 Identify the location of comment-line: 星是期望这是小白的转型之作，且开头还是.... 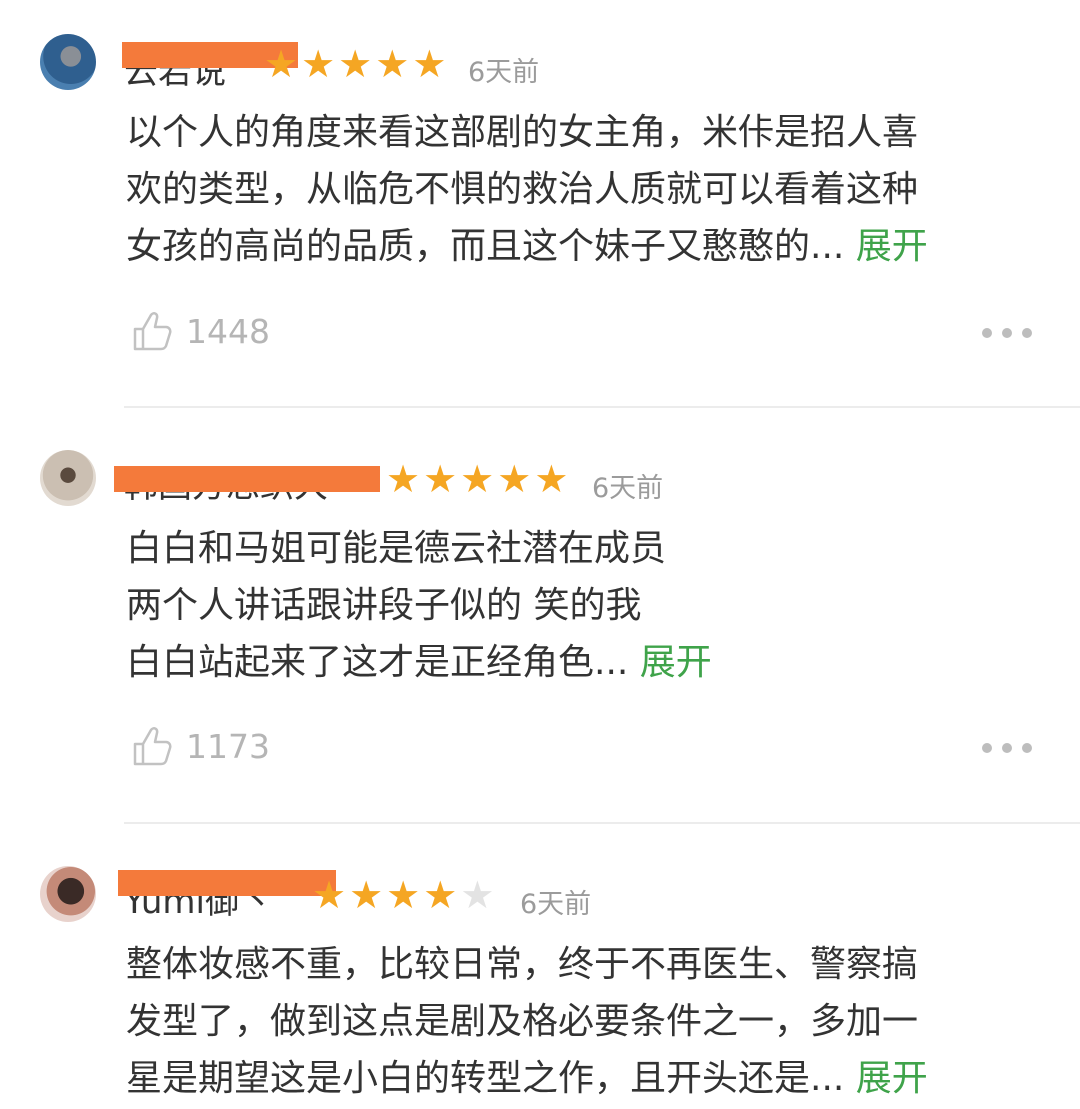
(485, 1078).